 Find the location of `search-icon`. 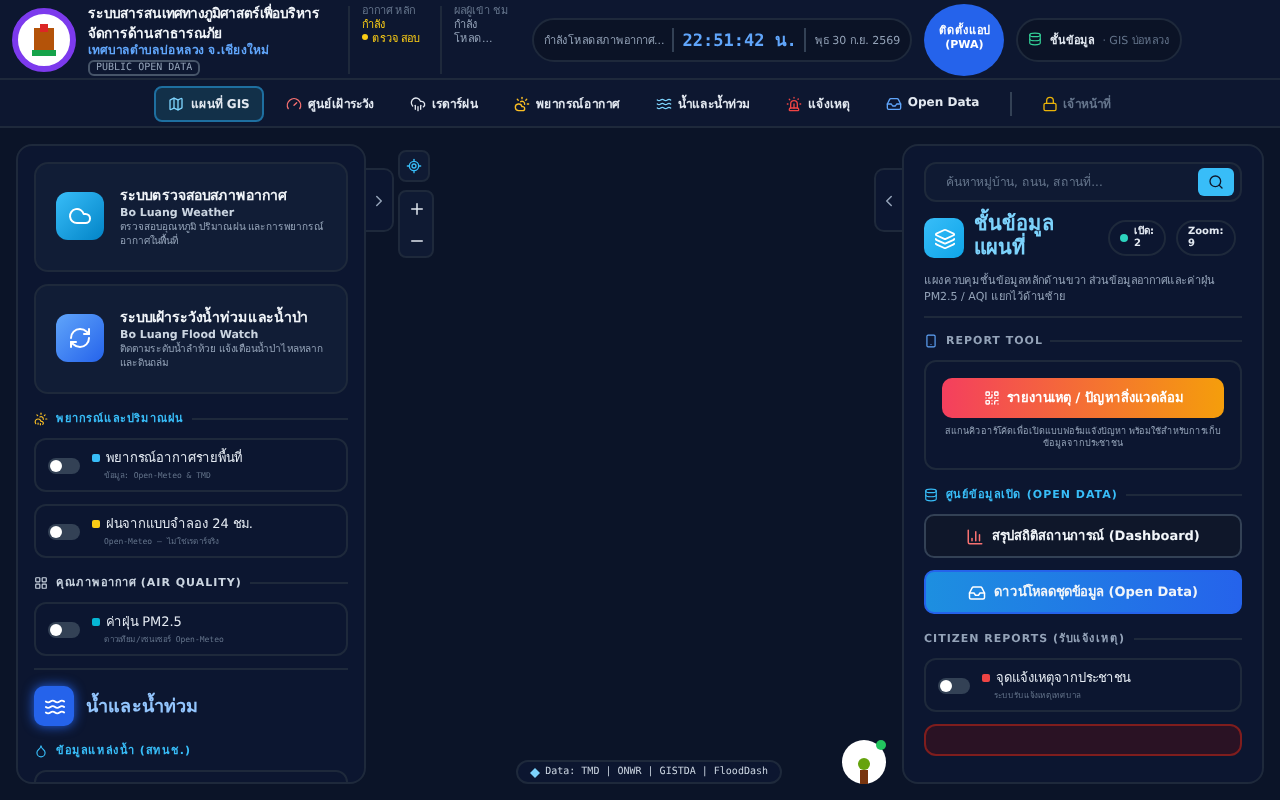

search-icon is located at coordinates (1216, 182).